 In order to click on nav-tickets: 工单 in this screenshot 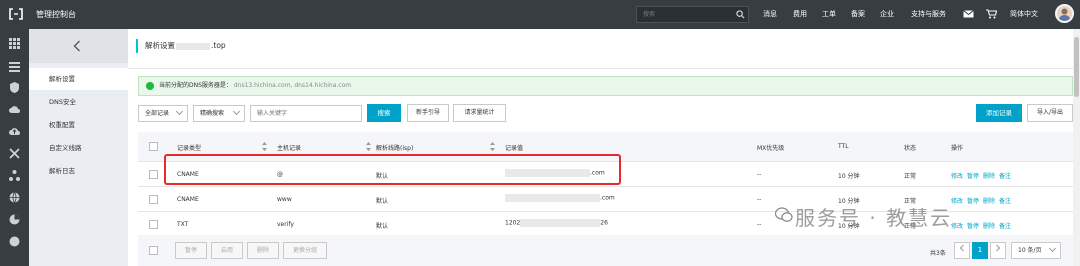, I will do `click(829, 14)`.